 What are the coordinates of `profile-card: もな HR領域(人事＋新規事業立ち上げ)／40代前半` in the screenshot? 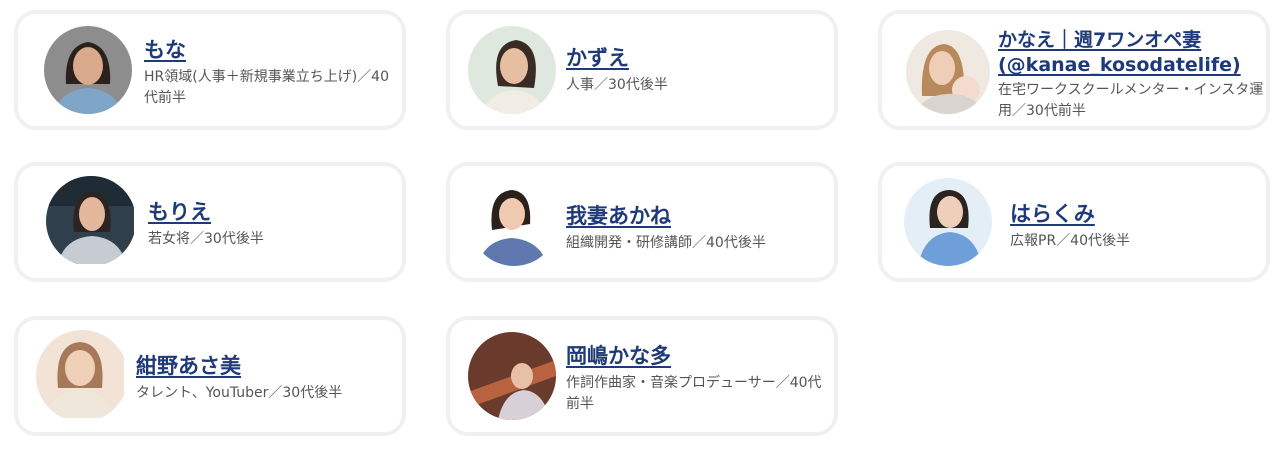 It's located at (210, 70).